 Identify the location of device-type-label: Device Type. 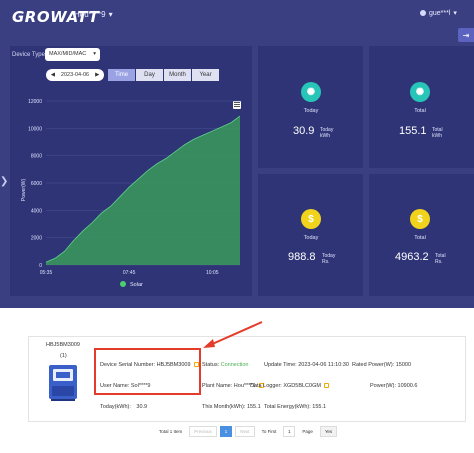
(28, 55).